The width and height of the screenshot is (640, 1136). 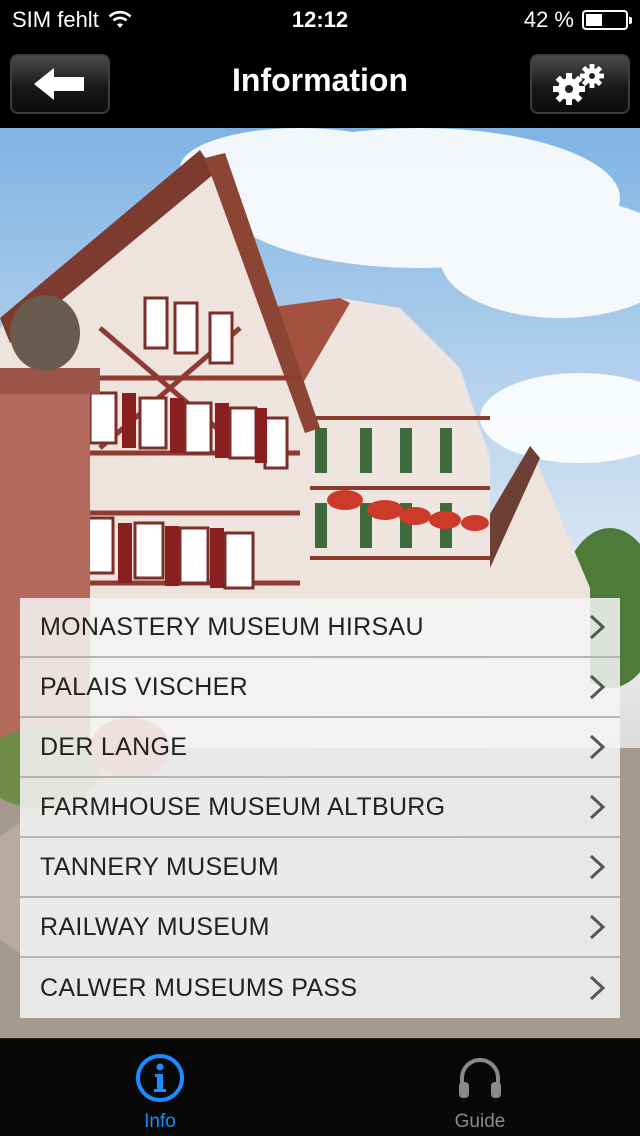 What do you see at coordinates (199, 987) in the screenshot?
I see `list-item-label: CALWER MUSEUMS PASS` at bounding box center [199, 987].